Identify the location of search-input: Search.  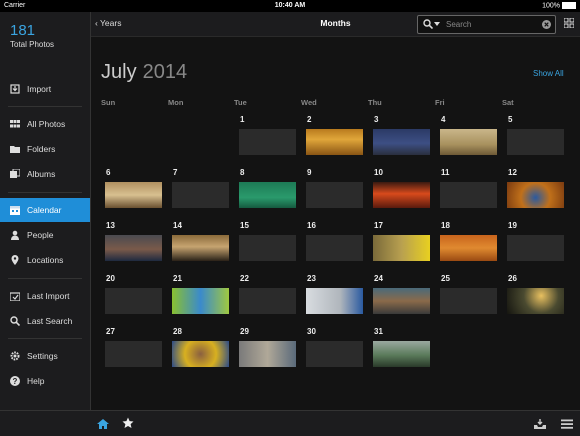
(486, 24).